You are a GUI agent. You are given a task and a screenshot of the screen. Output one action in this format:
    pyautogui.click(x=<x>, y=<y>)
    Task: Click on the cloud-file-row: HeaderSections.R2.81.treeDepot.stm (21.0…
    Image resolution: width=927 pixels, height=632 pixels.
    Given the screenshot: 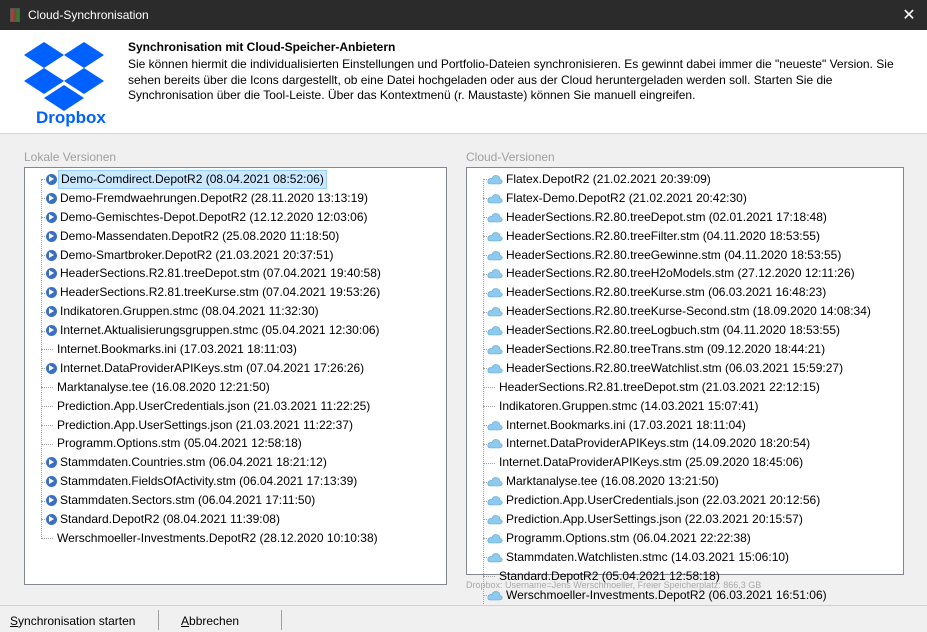 What is the action you would take?
    pyautogui.click(x=685, y=387)
    